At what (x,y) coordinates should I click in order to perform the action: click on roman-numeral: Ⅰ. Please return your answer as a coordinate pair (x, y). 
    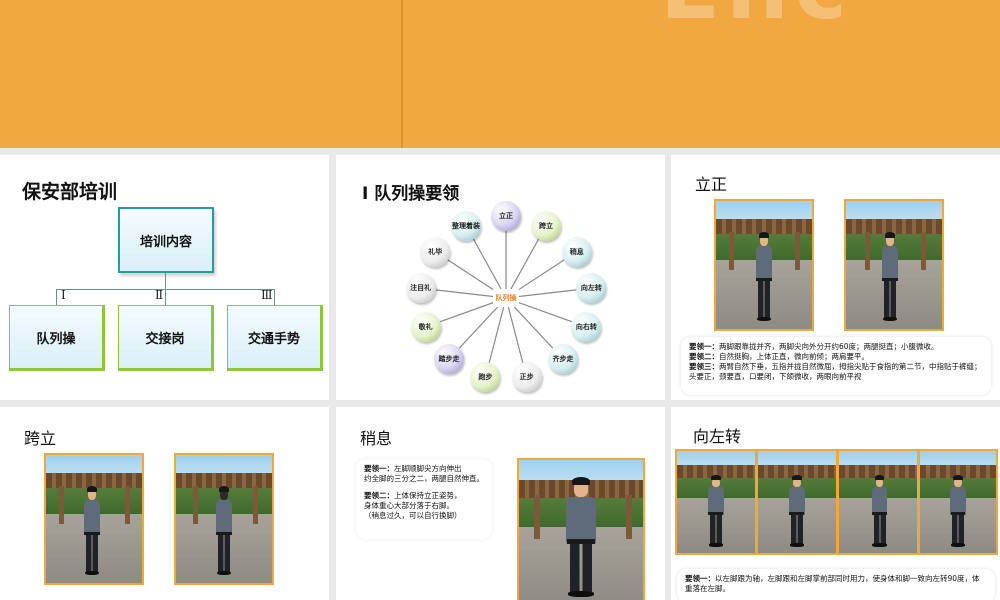
    Looking at the image, I should click on (63, 295).